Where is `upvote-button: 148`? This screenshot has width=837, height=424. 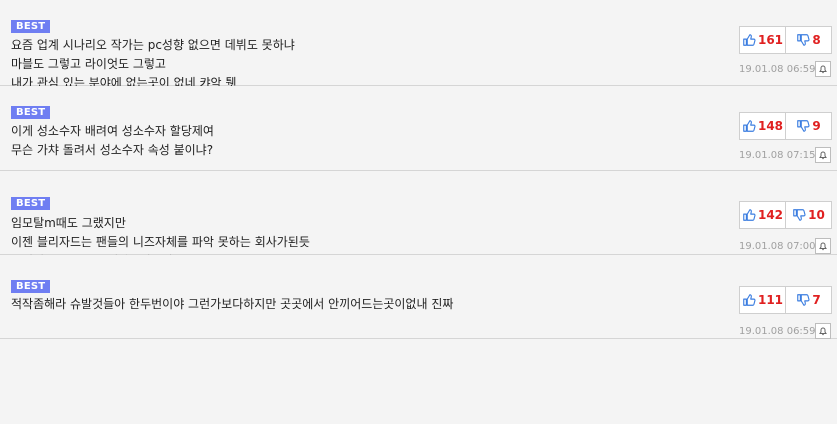 upvote-button: 148 is located at coordinates (763, 126).